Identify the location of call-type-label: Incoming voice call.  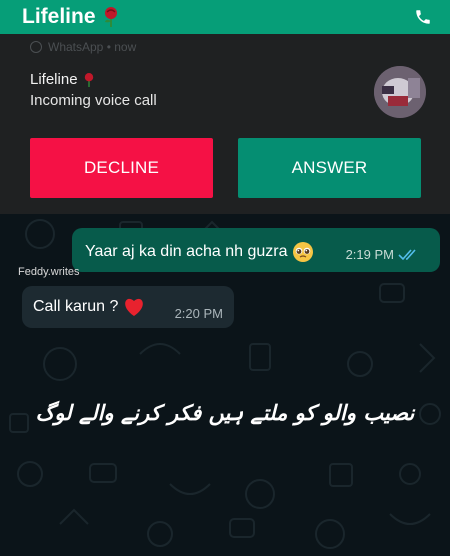
(93, 100).